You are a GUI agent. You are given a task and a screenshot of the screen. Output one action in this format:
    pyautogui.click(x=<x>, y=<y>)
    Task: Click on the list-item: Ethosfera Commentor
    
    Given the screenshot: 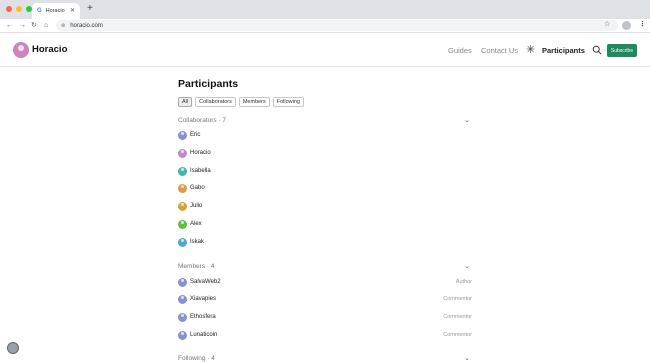 What is the action you would take?
    pyautogui.click(x=325, y=317)
    